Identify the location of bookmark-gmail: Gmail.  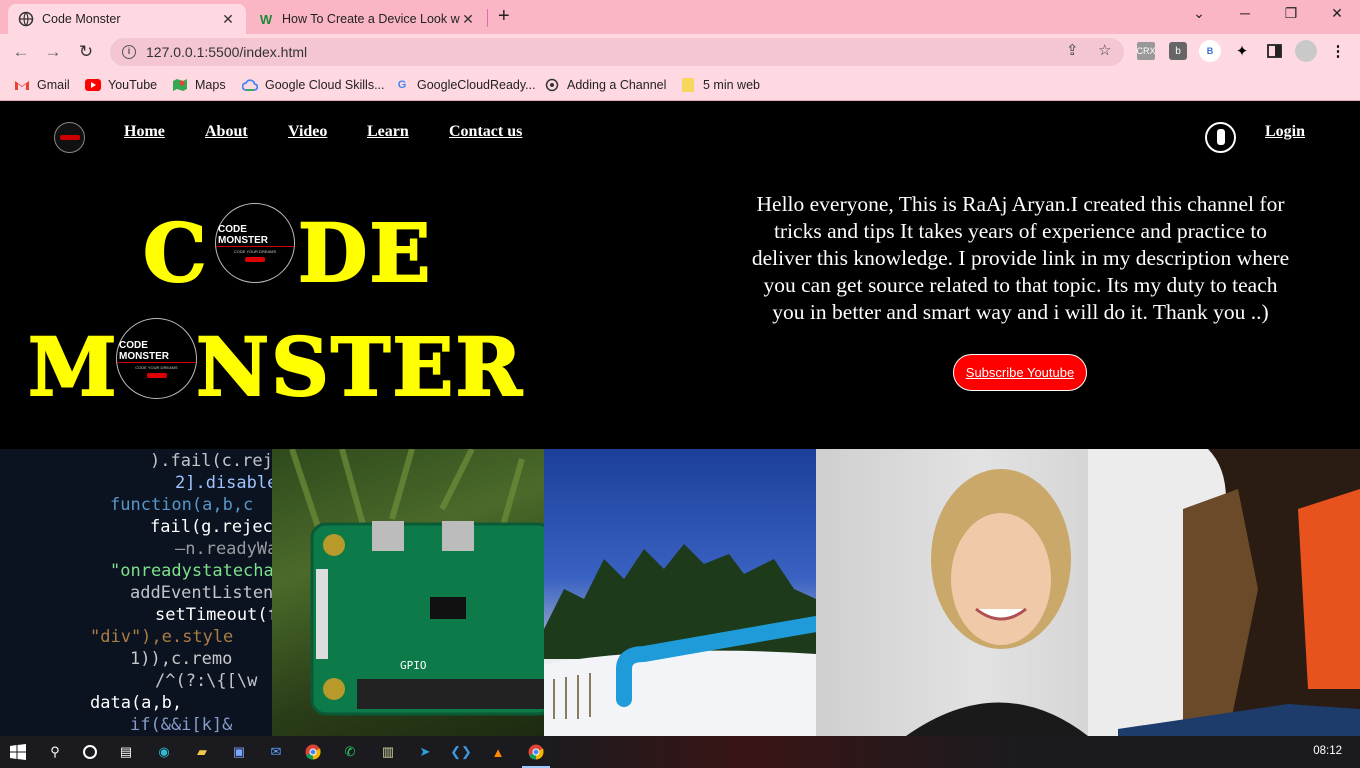
(42, 85).